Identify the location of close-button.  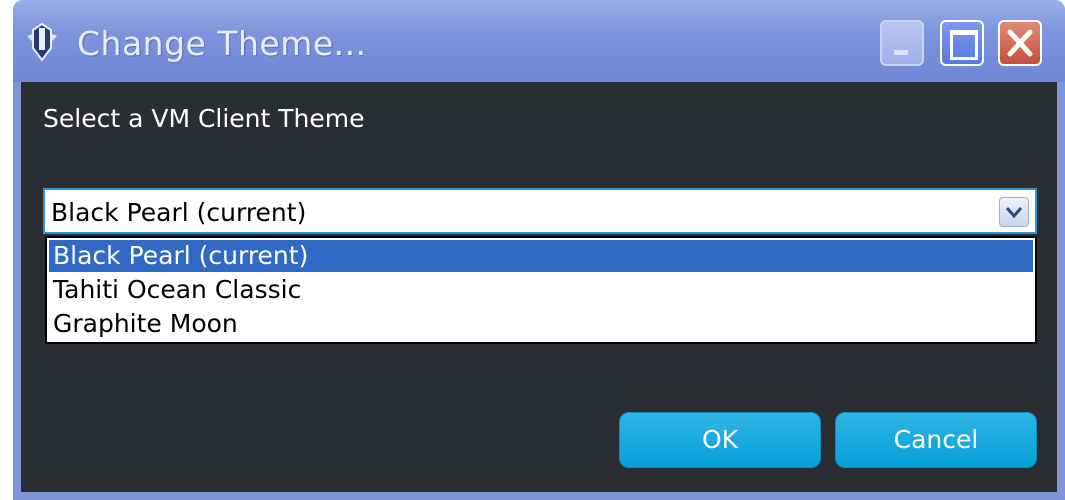
(1020, 43).